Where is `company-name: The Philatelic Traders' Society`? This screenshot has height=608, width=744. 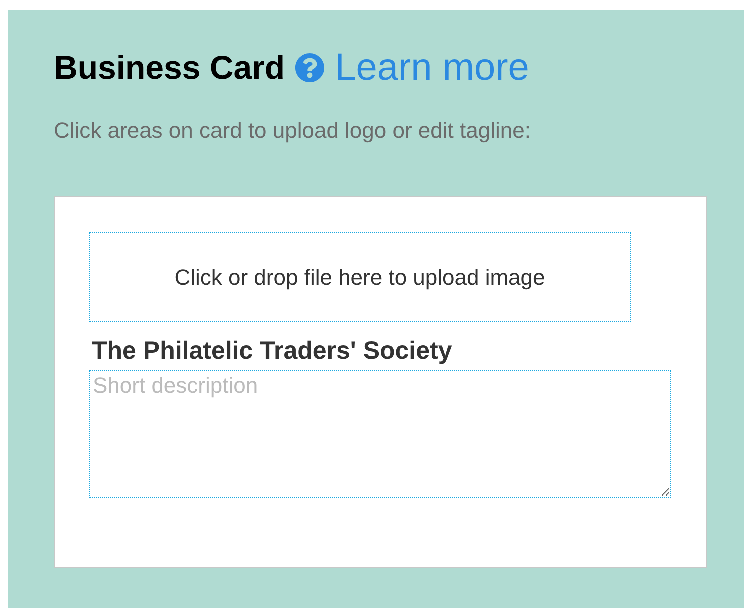
company-name: The Philatelic Traders' Society is located at coordinates (273, 351).